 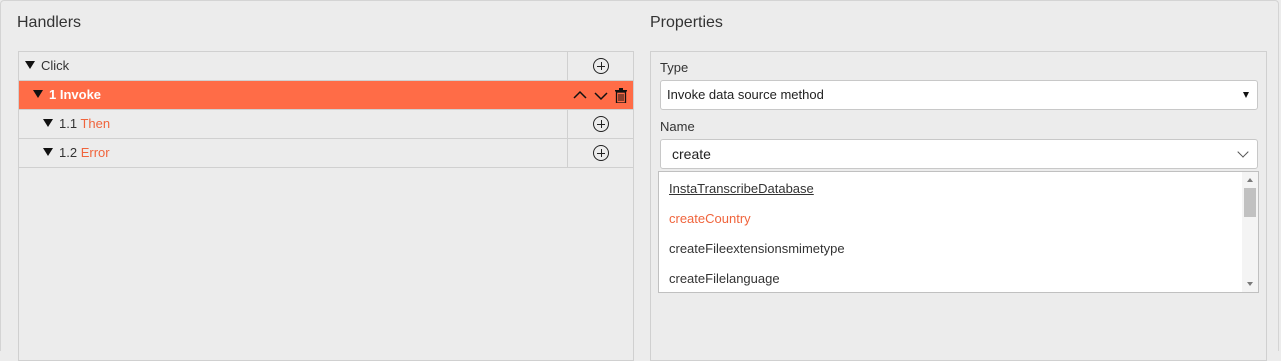 I want to click on tree-node-prefix: 1.1, so click(x=70, y=123).